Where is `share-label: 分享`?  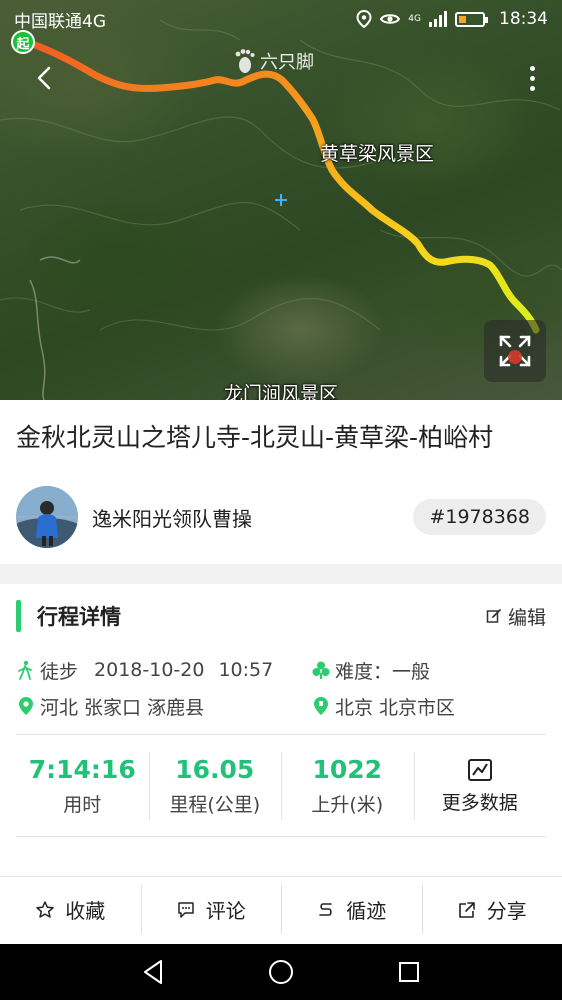
share-label: 分享 is located at coordinates (506, 911).